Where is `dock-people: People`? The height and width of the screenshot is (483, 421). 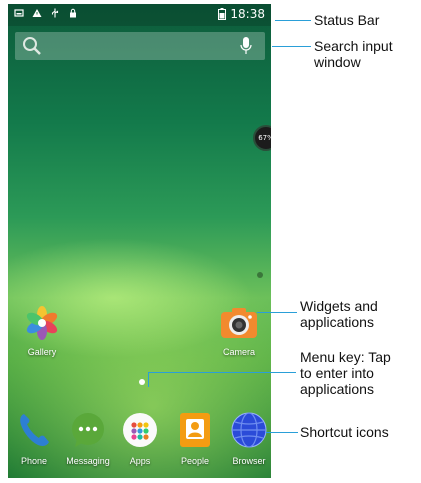 dock-people: People is located at coordinates (195, 438).